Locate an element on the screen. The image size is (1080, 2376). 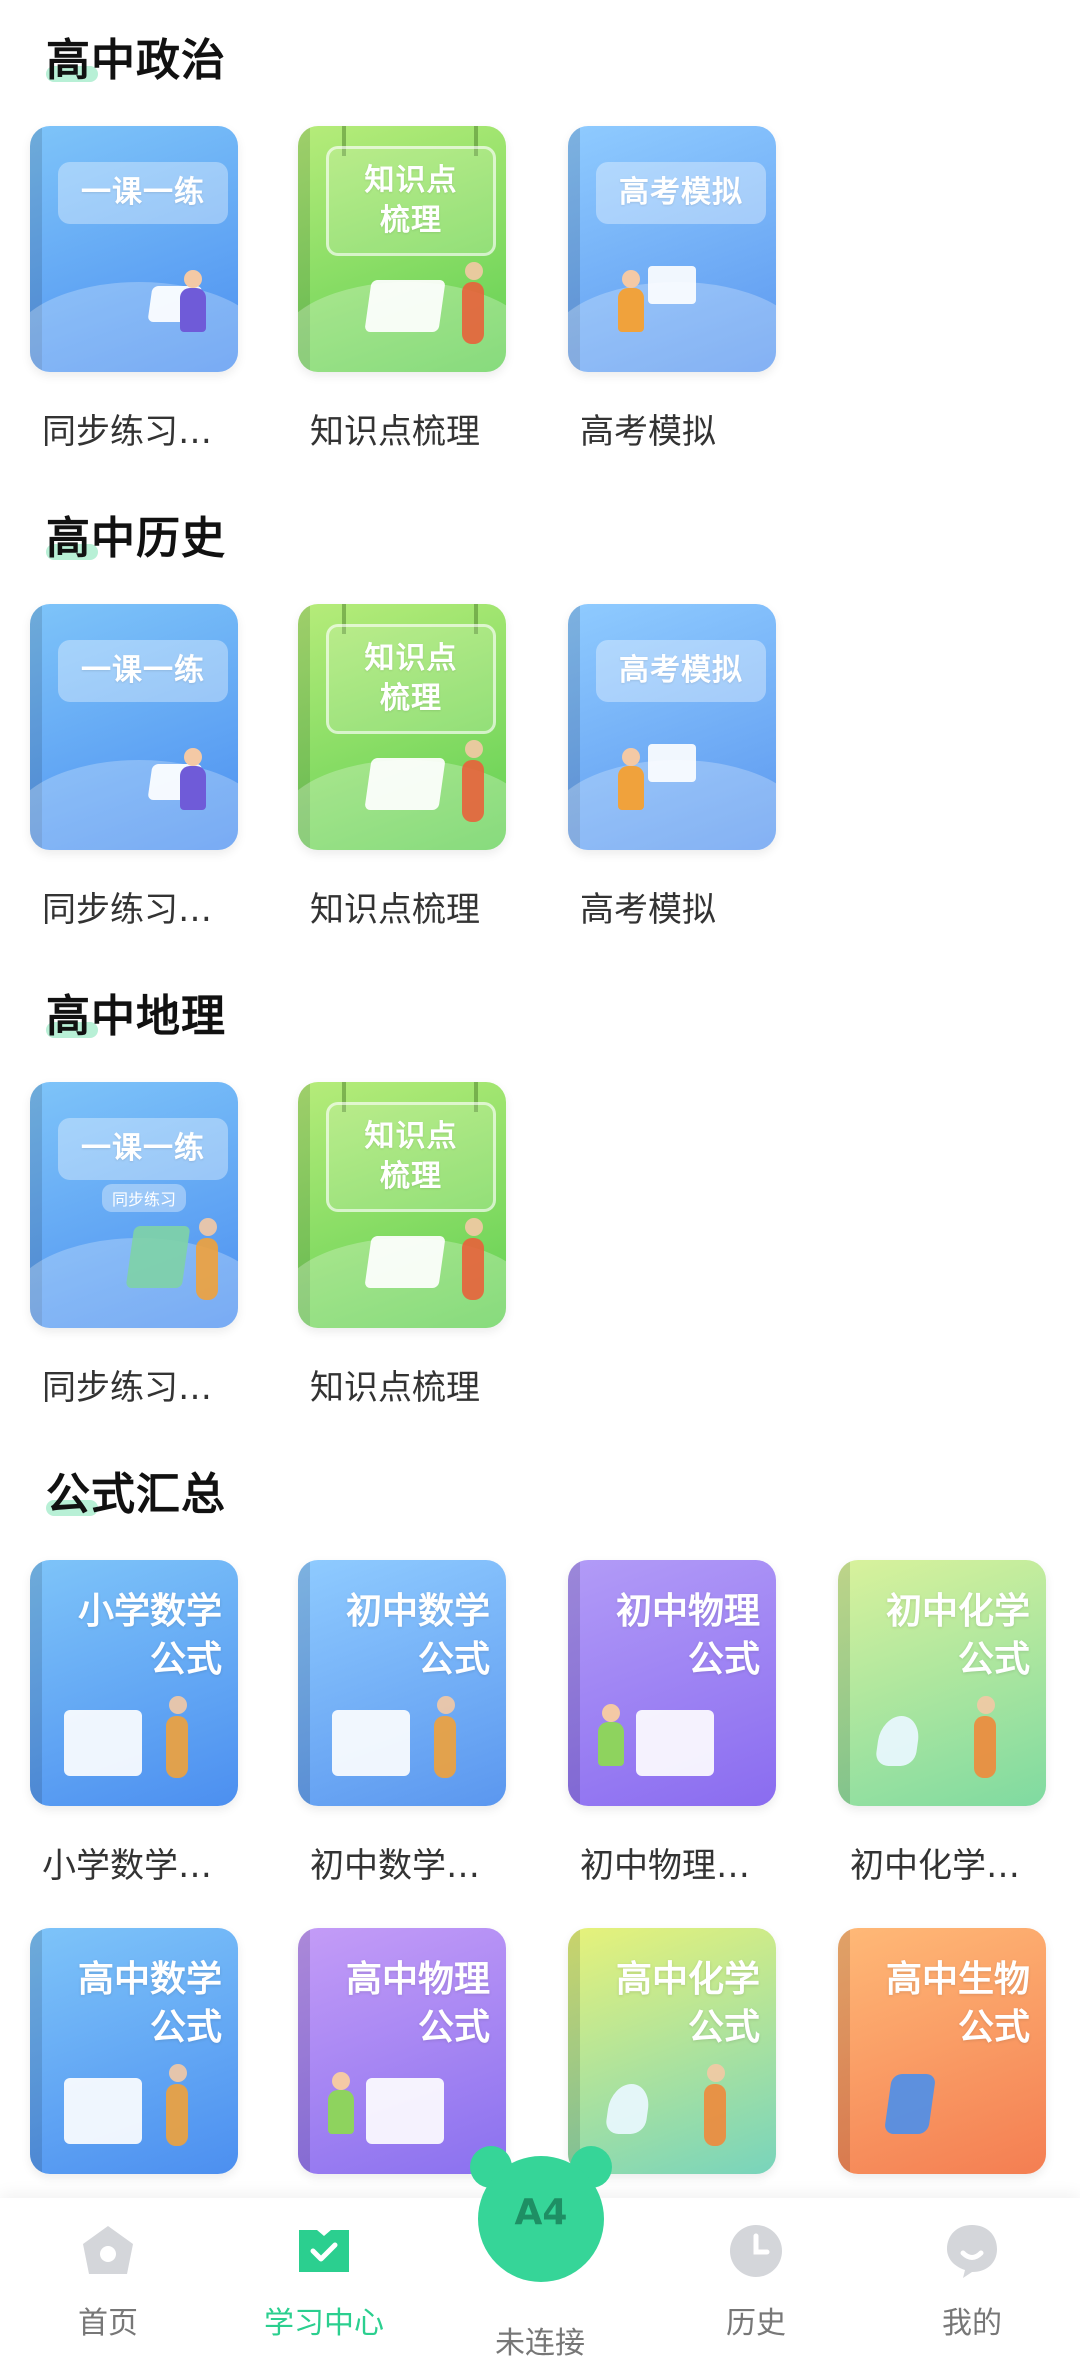
book-title: 高考模拟 is located at coordinates (648, 910).